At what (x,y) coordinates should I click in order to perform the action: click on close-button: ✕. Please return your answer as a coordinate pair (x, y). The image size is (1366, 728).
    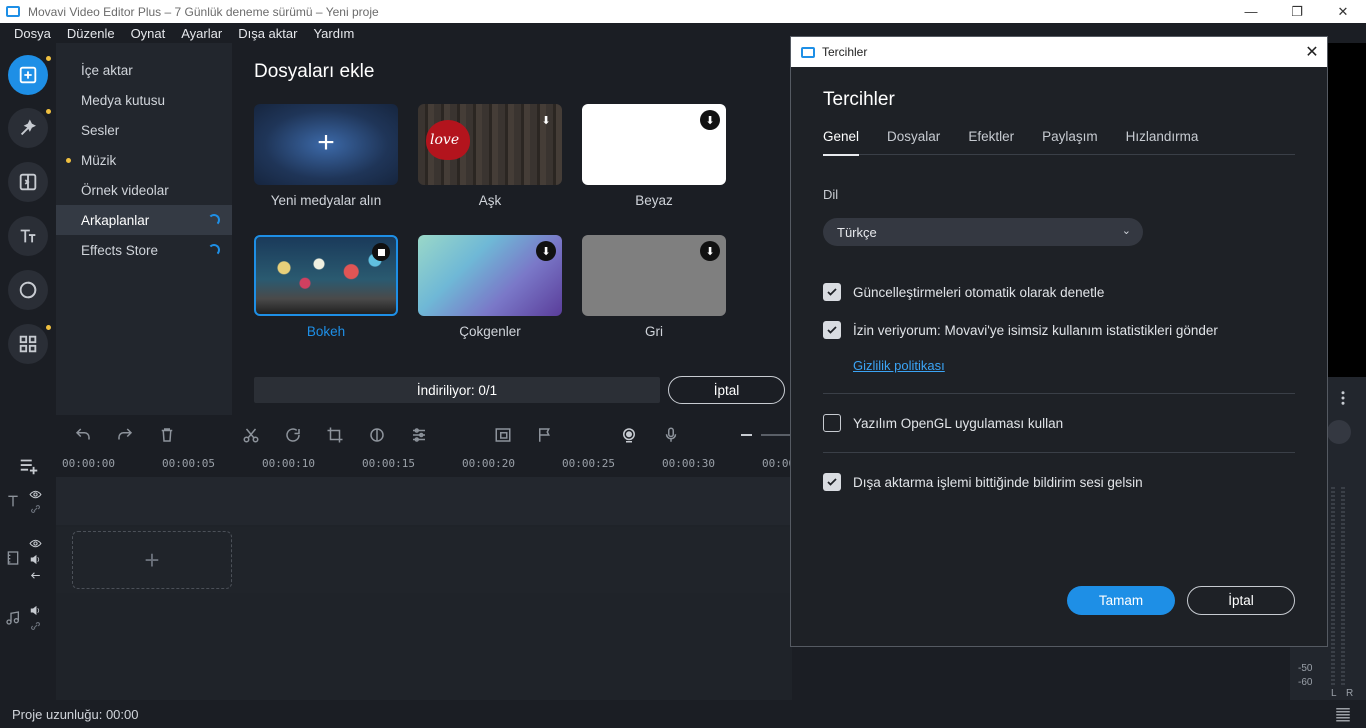
    Looking at the image, I should click on (1343, 11).